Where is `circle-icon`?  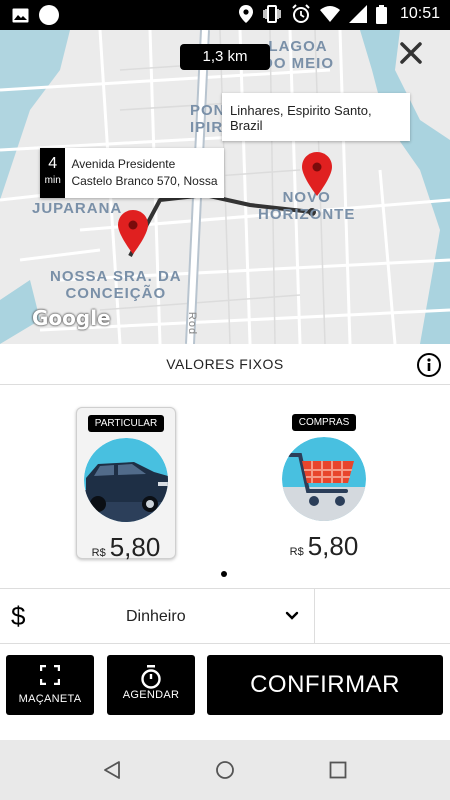
circle-icon is located at coordinates (49, 15).